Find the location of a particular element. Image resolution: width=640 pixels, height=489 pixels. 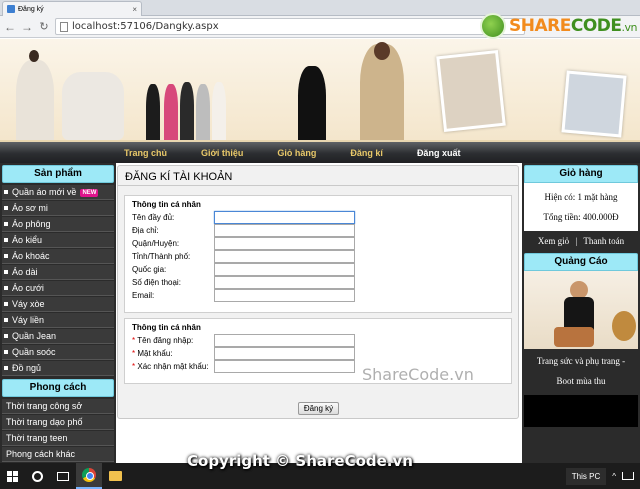

address-input is located at coordinates (284, 230).